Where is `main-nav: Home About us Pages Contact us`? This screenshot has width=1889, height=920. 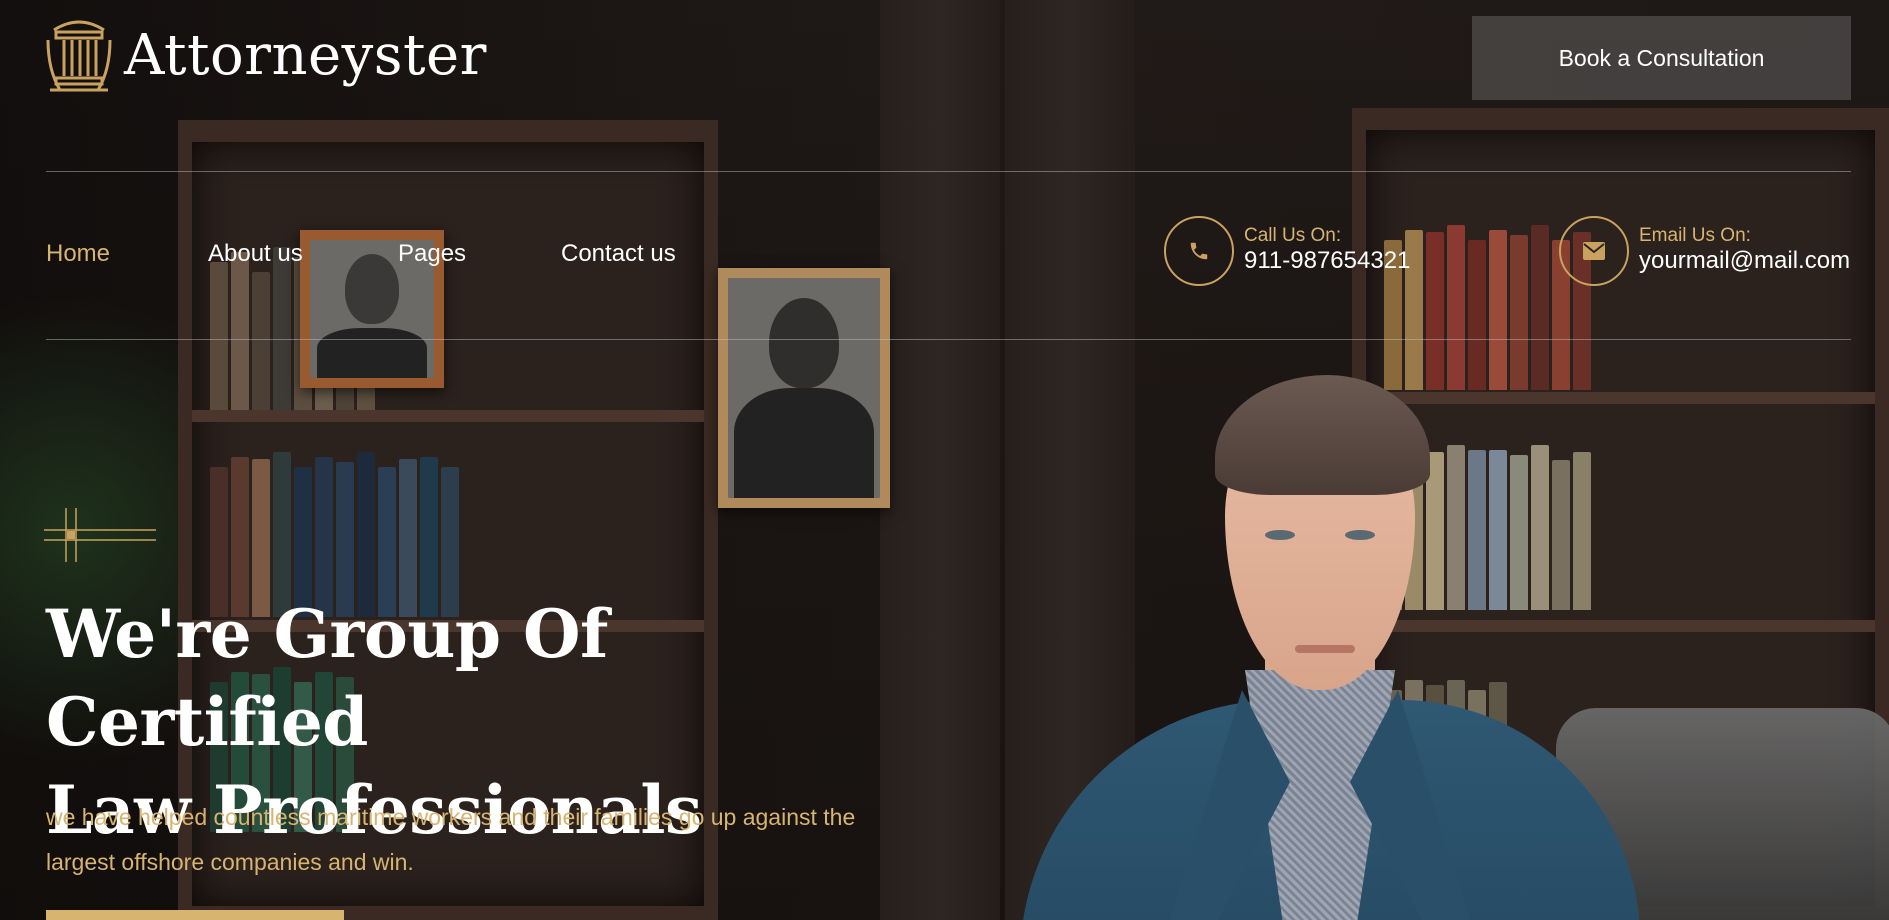 main-nav: Home About us Pages Contact us is located at coordinates (361, 254).